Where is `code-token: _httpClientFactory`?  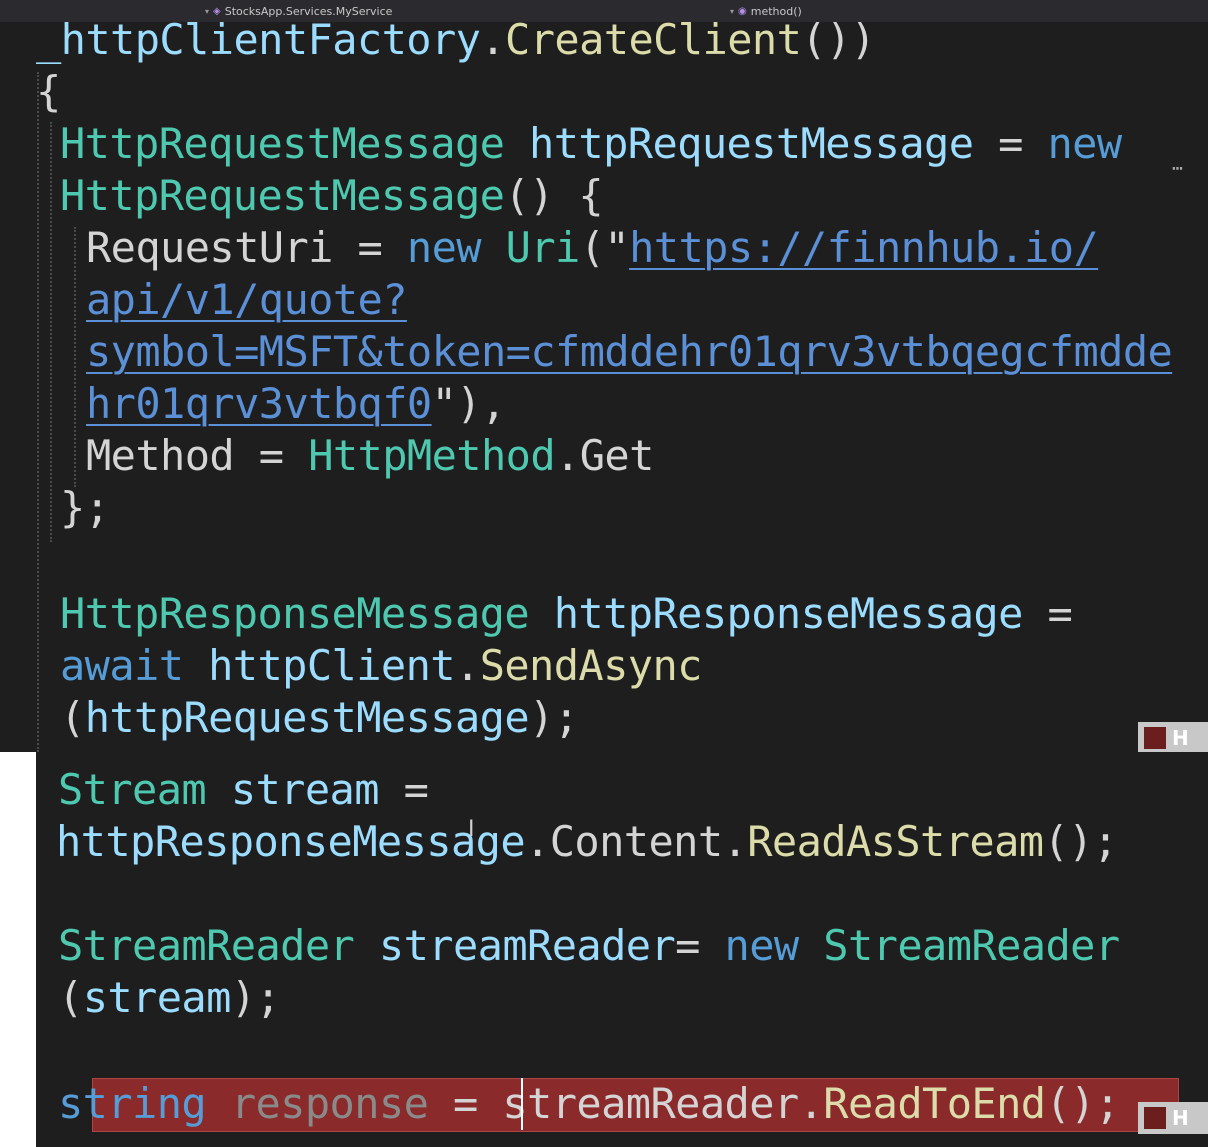
code-token: _httpClientFactory is located at coordinates (258, 39).